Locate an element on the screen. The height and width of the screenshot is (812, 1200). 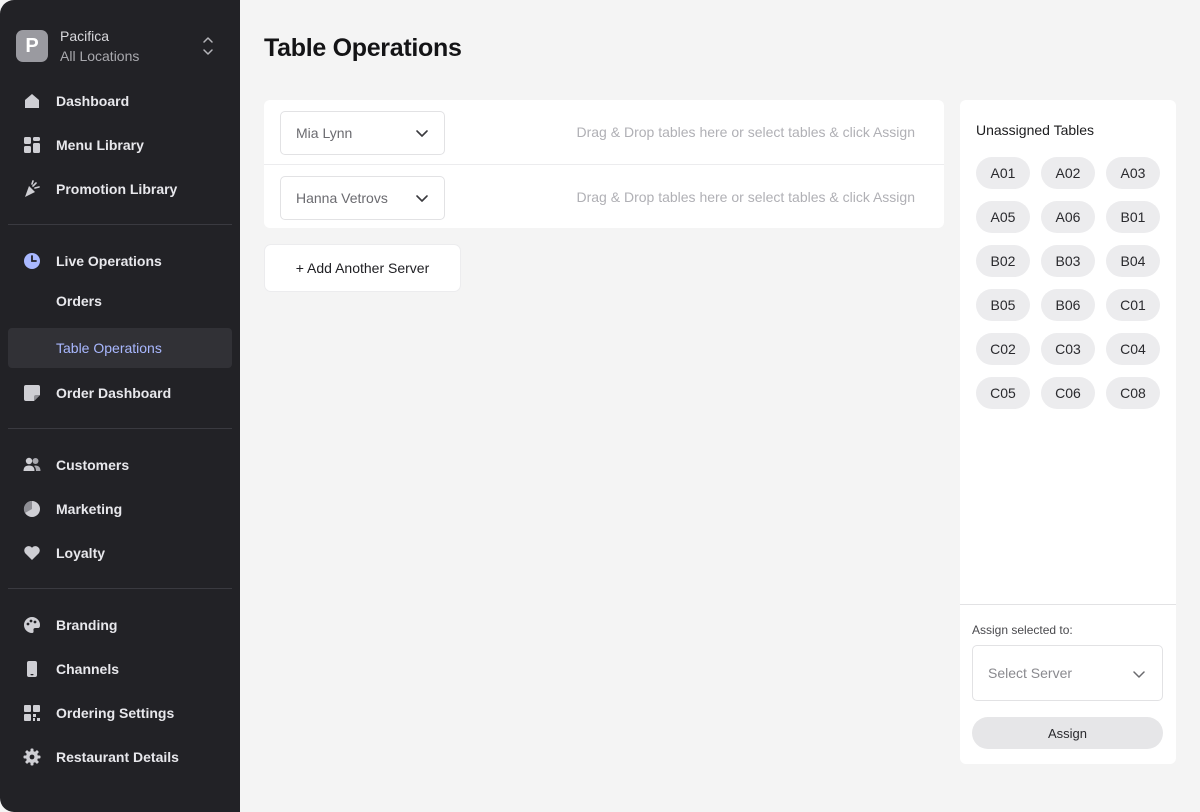
table-chip: C01 is located at coordinates (1133, 305).